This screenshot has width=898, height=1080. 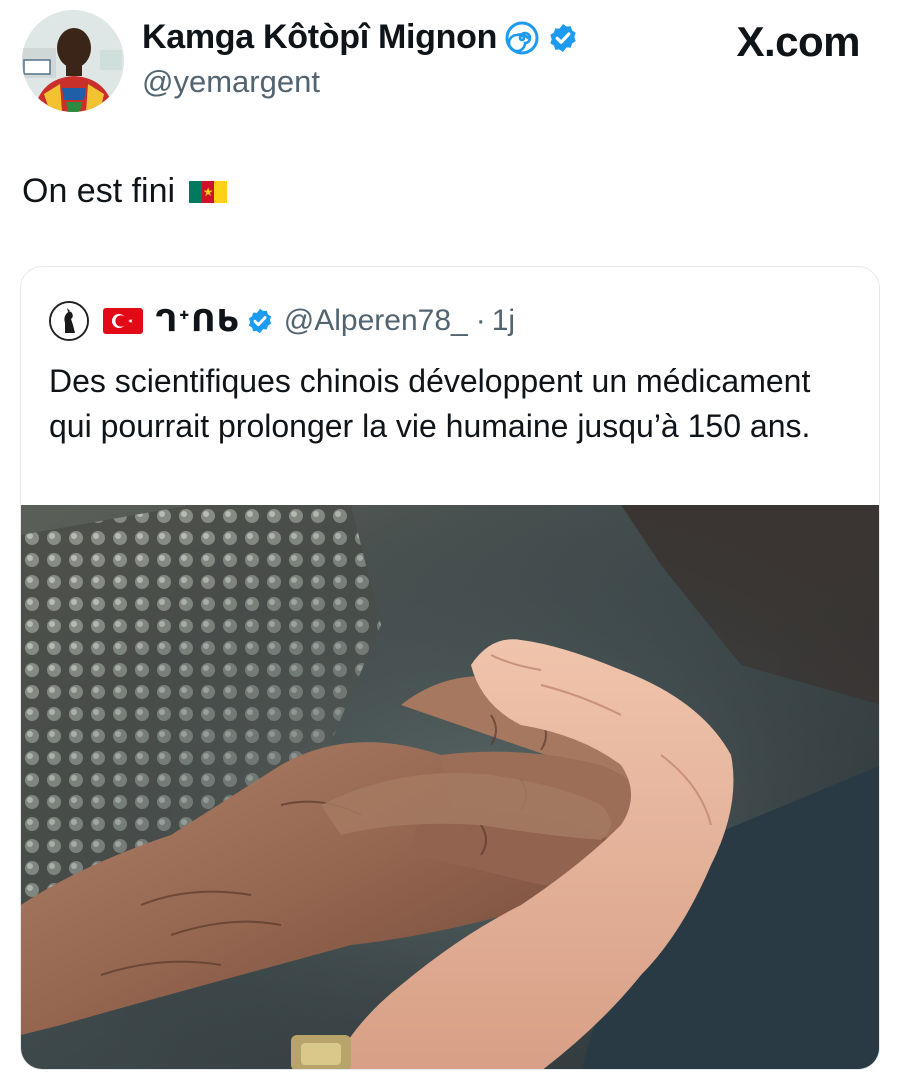 I want to click on quoted-tweet-header: ᒉᐩᑎᑲ @Alperen78_ · 1j, so click(x=282, y=321).